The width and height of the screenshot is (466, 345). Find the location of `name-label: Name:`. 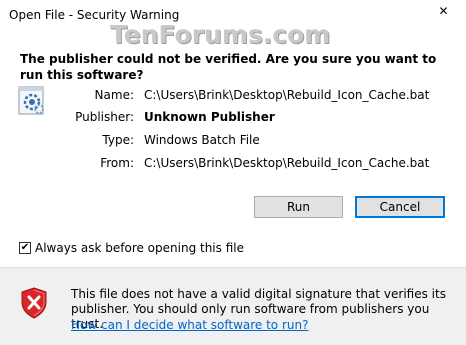

name-label: Name: is located at coordinates (114, 95).